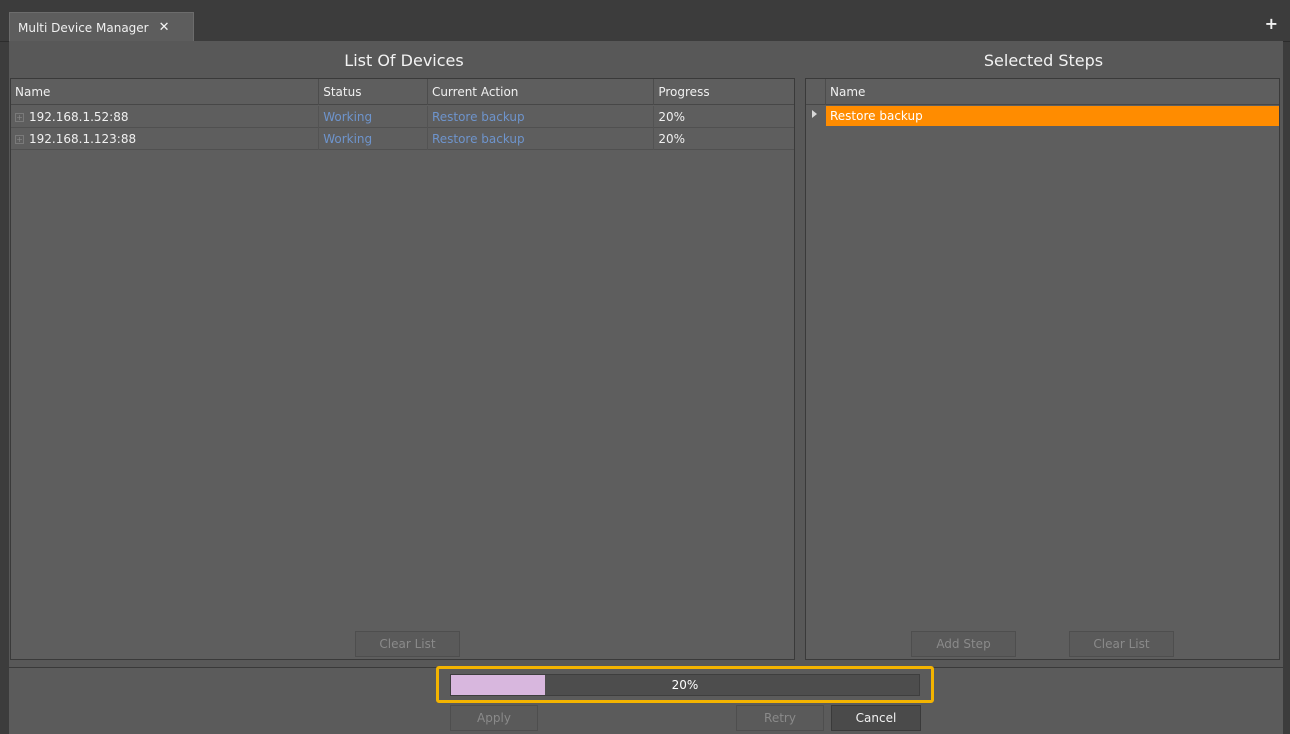 This screenshot has width=1290, height=734. What do you see at coordinates (963, 644) in the screenshot?
I see `add-step-button: Add Step` at bounding box center [963, 644].